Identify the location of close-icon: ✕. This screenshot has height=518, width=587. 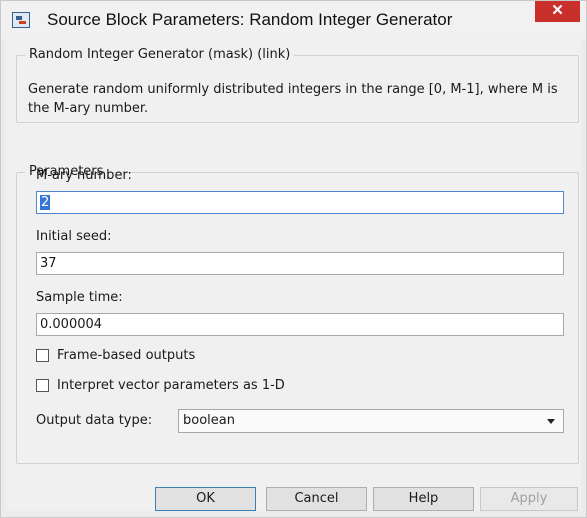
(557, 10).